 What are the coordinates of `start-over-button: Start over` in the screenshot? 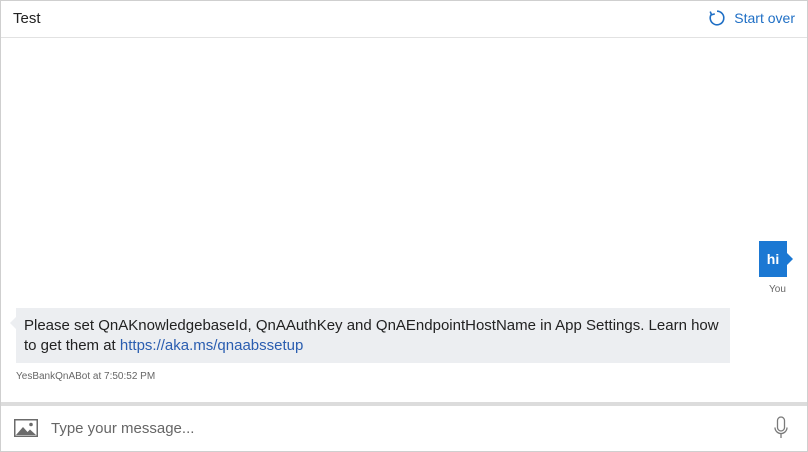 It's located at (751, 18).